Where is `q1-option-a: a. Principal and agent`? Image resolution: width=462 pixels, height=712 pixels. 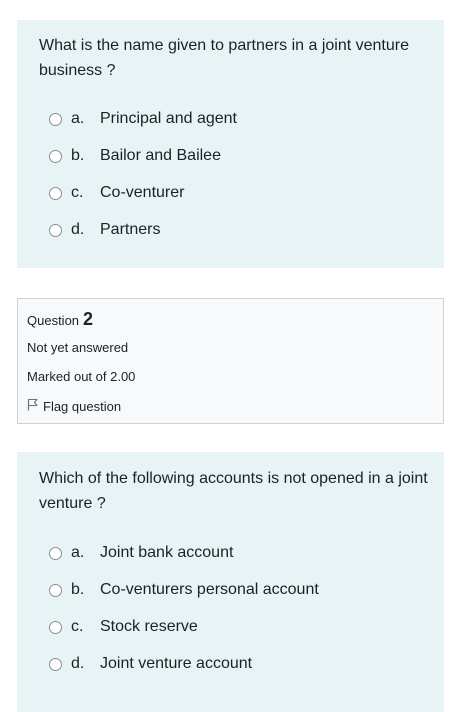
q1-option-a: a. Principal and agent is located at coordinates (143, 119).